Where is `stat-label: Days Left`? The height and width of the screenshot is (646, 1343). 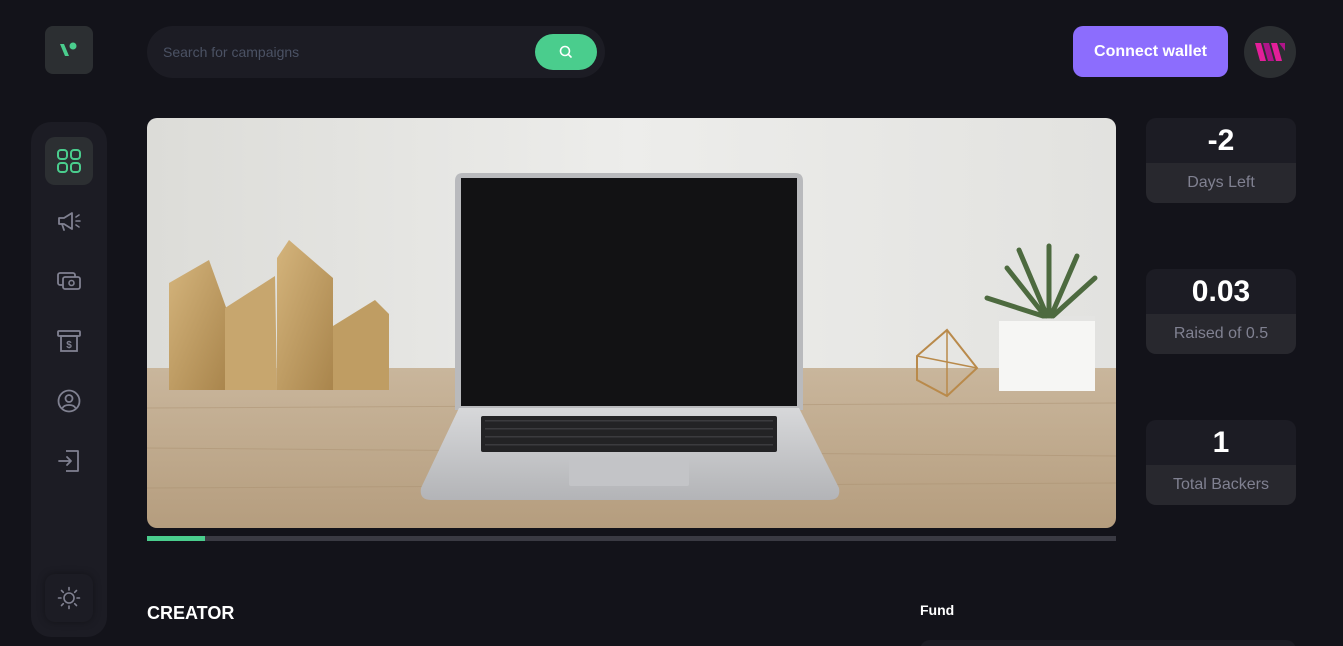 stat-label: Days Left is located at coordinates (1221, 183).